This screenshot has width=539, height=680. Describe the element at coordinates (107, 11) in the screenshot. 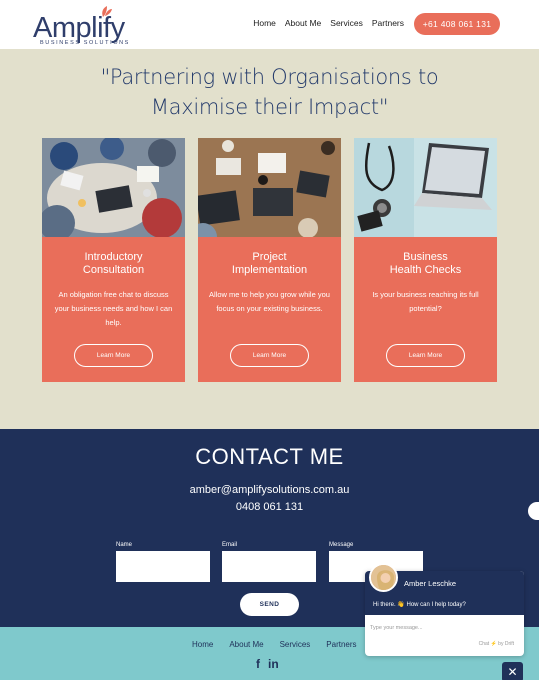

I see `leaf-icon` at that location.